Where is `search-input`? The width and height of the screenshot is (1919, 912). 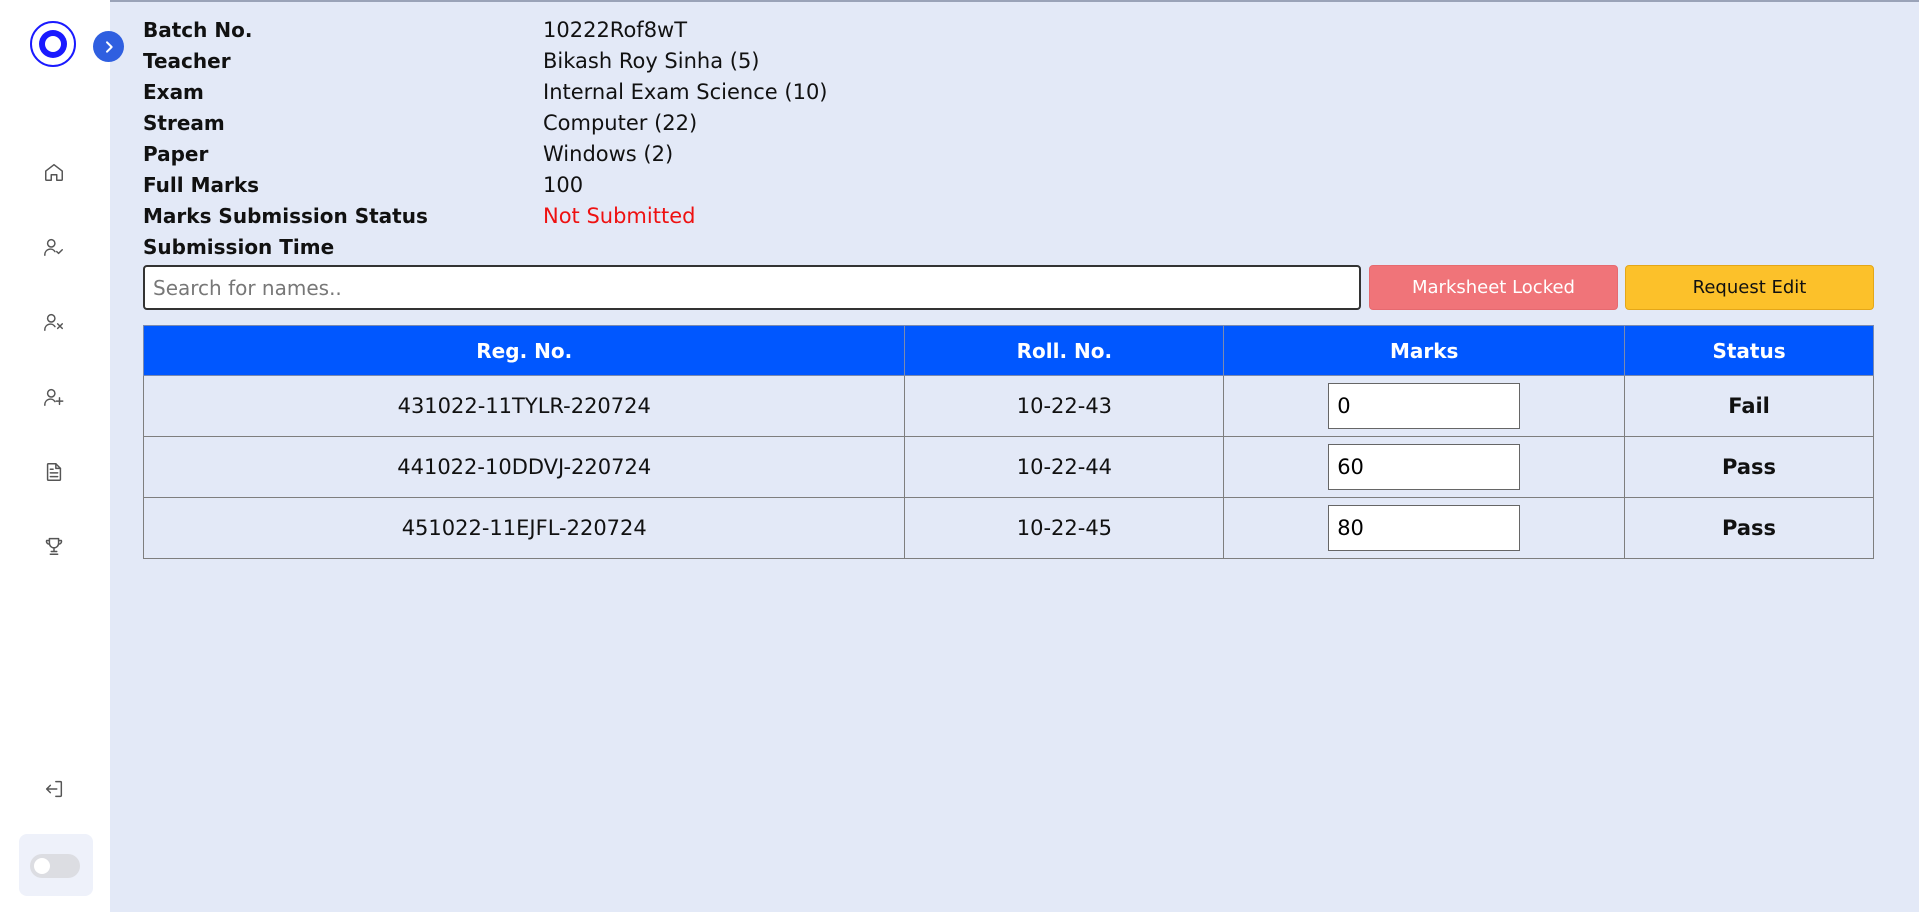 search-input is located at coordinates (752, 287).